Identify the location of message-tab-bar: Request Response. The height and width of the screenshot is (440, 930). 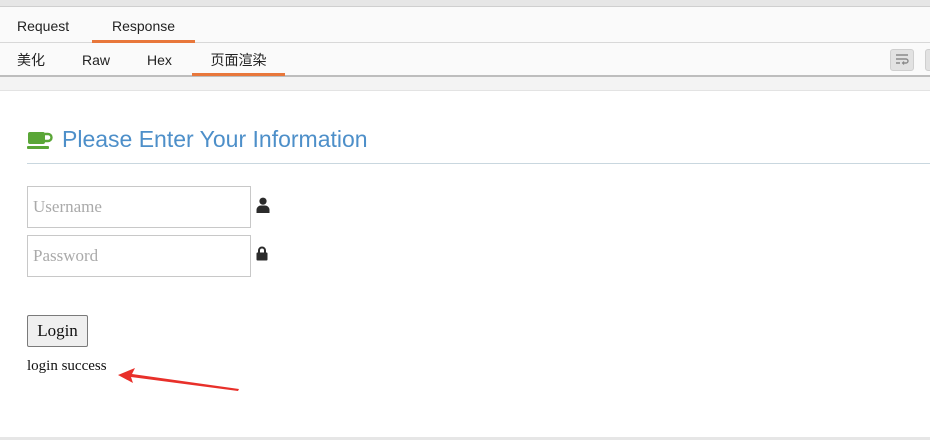
(465, 25).